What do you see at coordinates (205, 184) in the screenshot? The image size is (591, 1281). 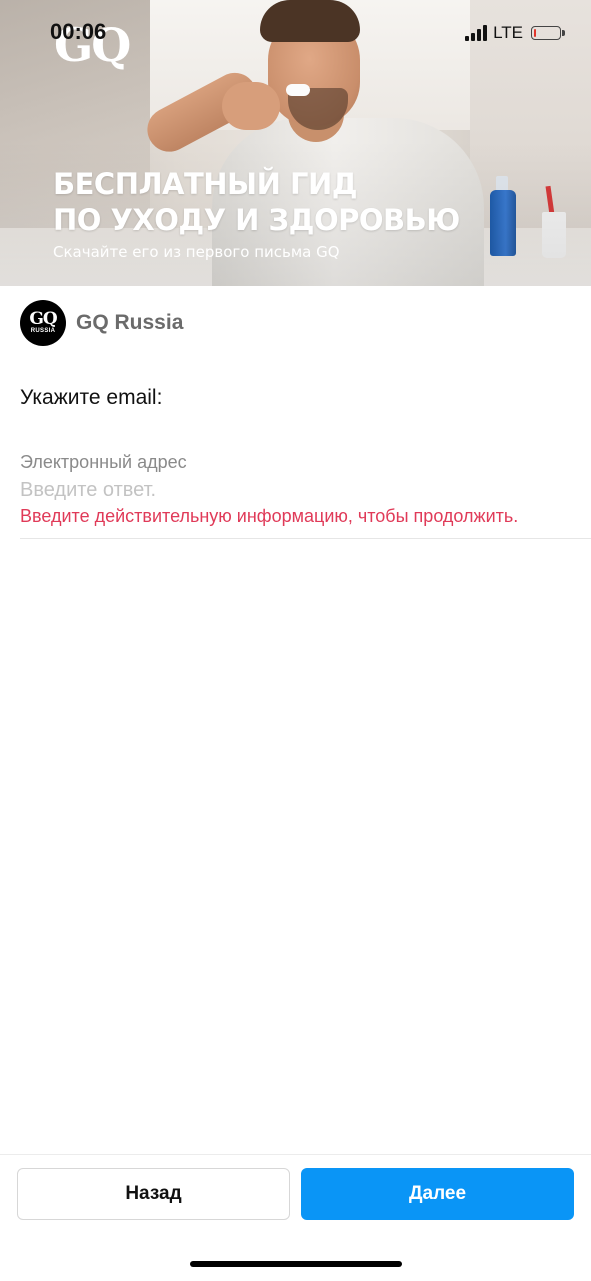 I see `banner-title-line-1: БЕСПЛАТНЫЙ ГИД` at bounding box center [205, 184].